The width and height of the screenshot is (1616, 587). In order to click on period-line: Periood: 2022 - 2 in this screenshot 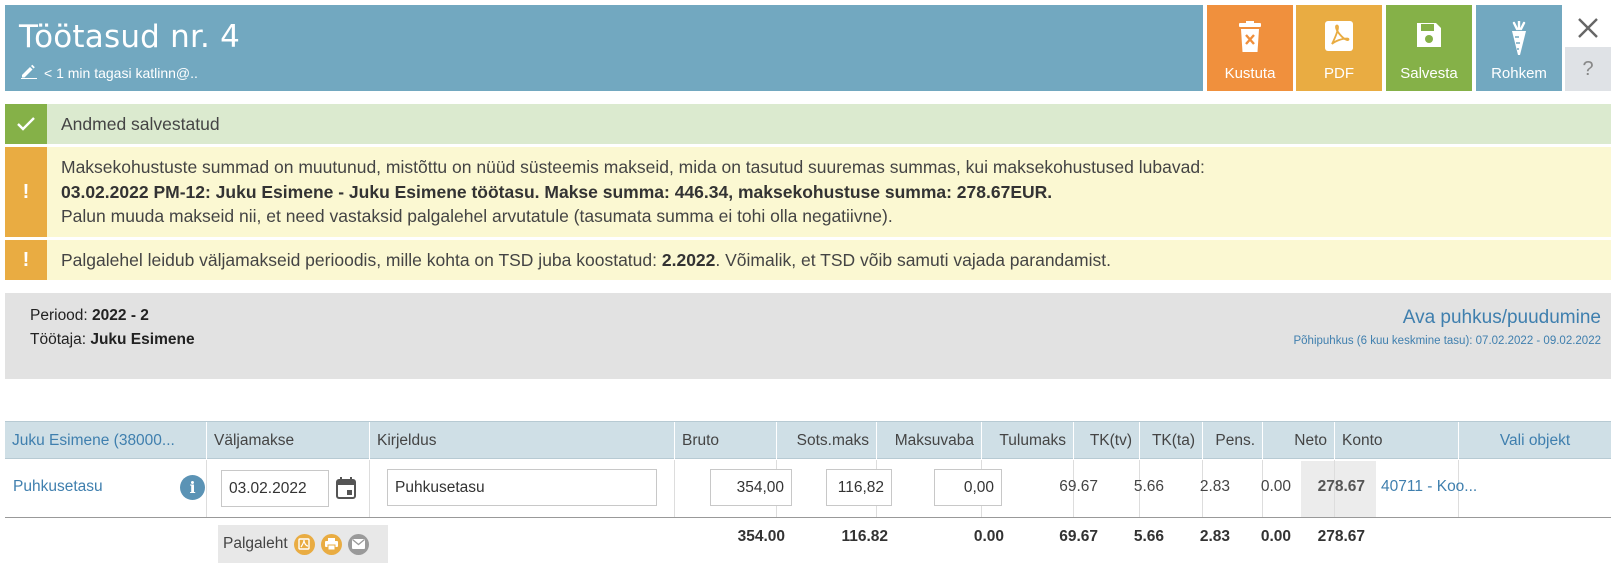, I will do `click(89, 316)`.